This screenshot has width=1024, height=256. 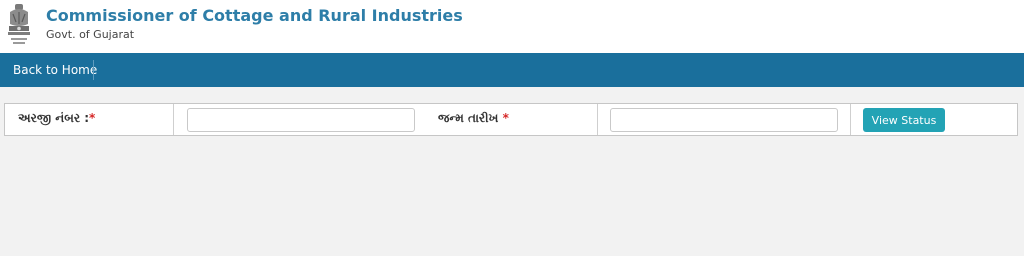 What do you see at coordinates (93, 70) in the screenshot?
I see `nav-divider` at bounding box center [93, 70].